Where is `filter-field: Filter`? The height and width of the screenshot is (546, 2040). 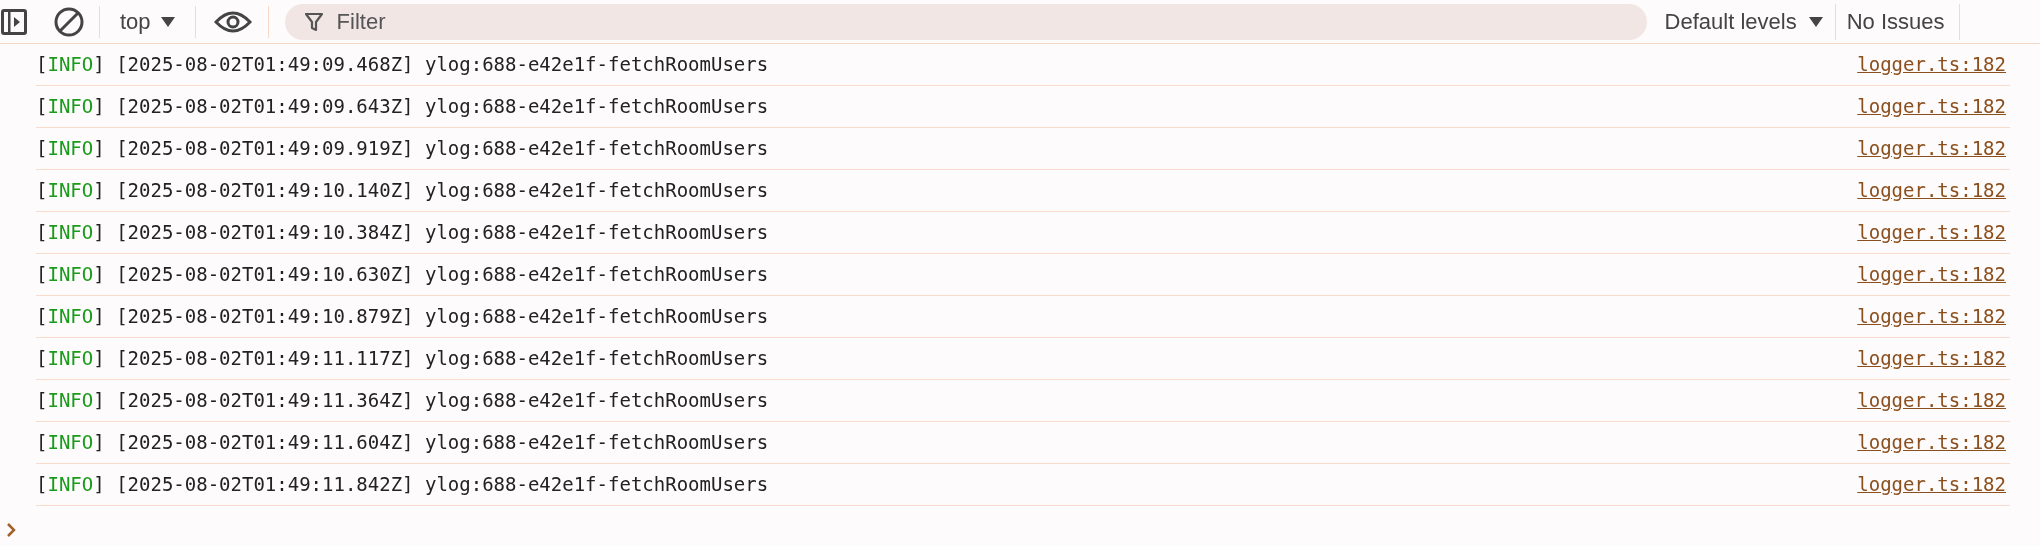 filter-field: Filter is located at coordinates (965, 21).